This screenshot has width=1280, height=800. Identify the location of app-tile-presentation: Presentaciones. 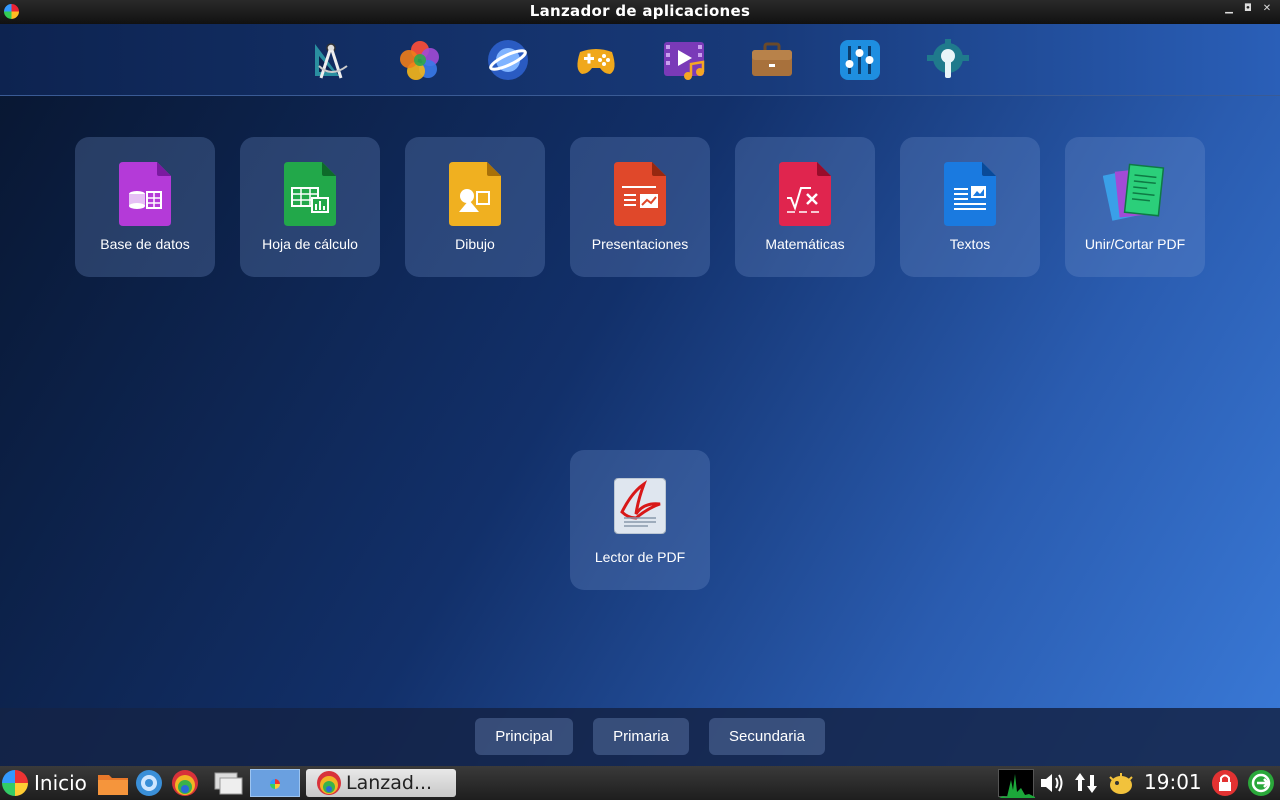
(640, 207).